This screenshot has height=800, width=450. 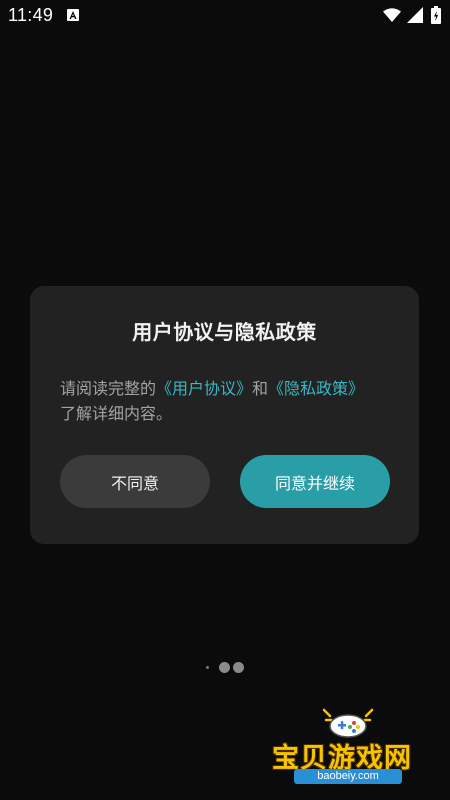 What do you see at coordinates (207, 667) in the screenshot?
I see `page-indicator-dot-small` at bounding box center [207, 667].